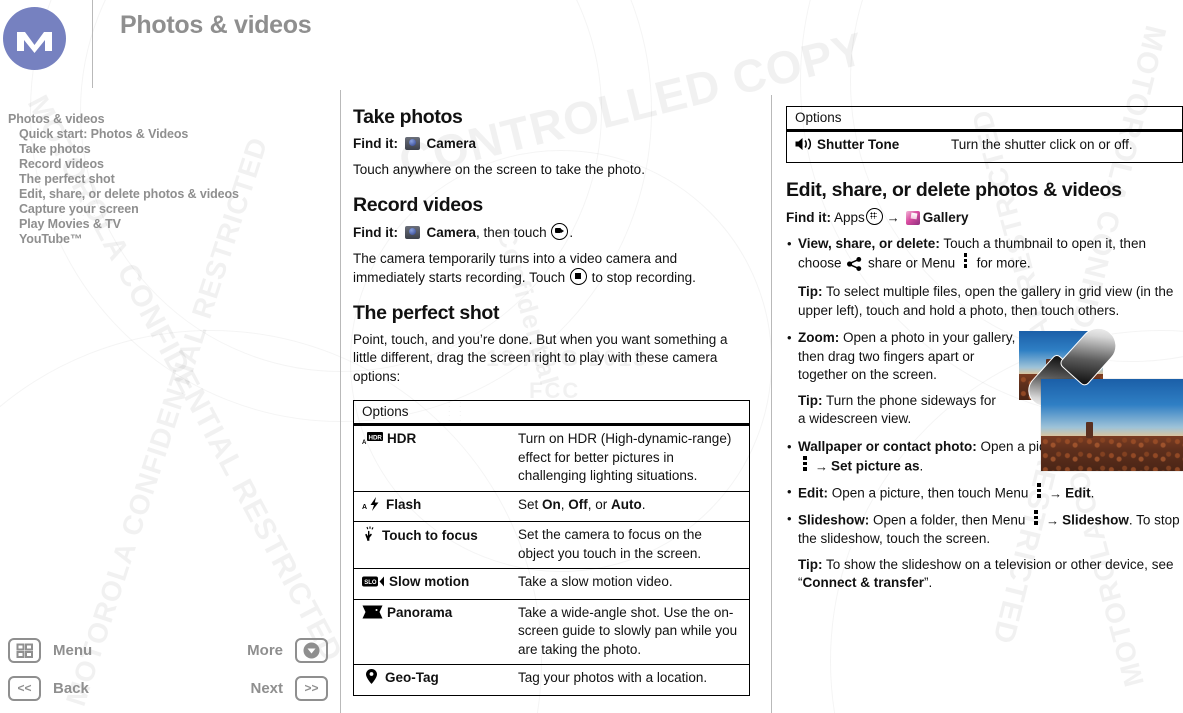  I want to click on option-label-flash: Flash, so click(404, 504).